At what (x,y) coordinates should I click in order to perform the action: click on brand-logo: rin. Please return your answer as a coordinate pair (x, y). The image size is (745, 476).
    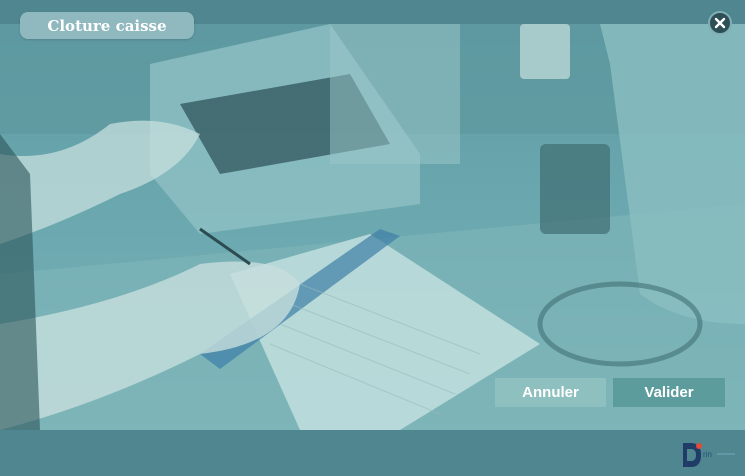
    Looking at the image, I should click on (709, 455).